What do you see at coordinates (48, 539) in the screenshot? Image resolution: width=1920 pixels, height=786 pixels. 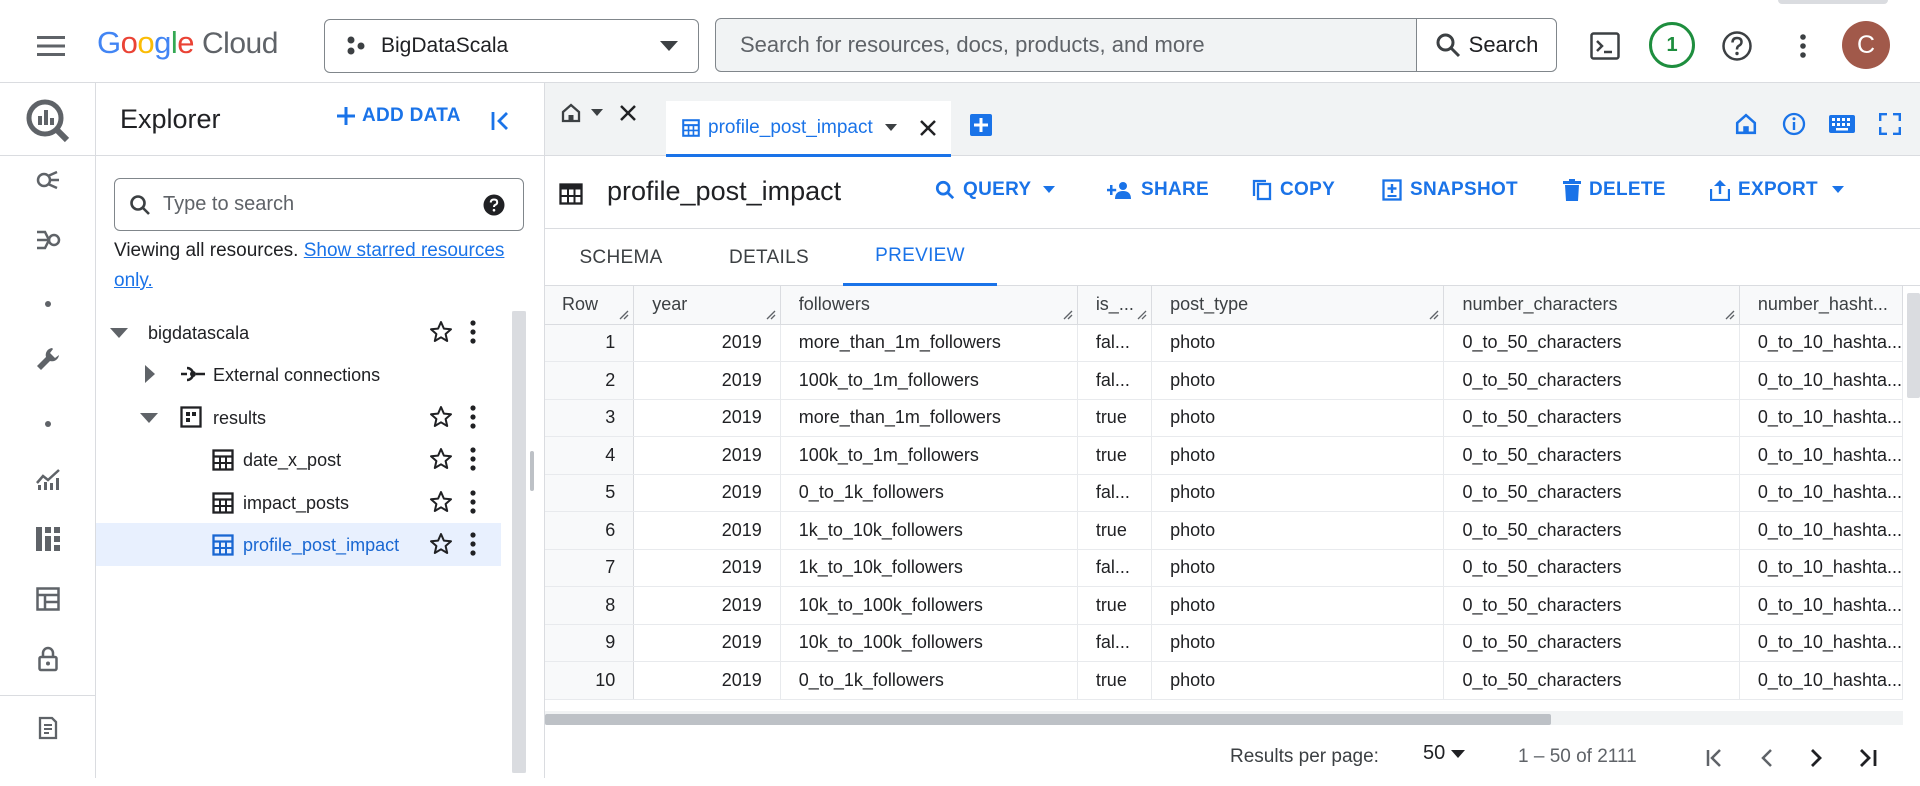 I see `dashboard-icon` at bounding box center [48, 539].